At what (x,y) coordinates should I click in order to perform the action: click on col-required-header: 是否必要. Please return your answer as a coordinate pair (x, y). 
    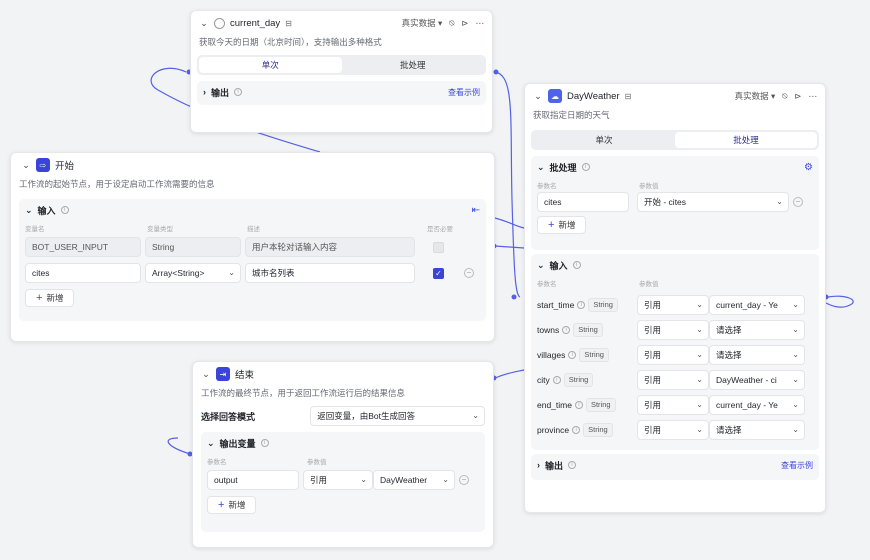
    Looking at the image, I should click on (440, 229).